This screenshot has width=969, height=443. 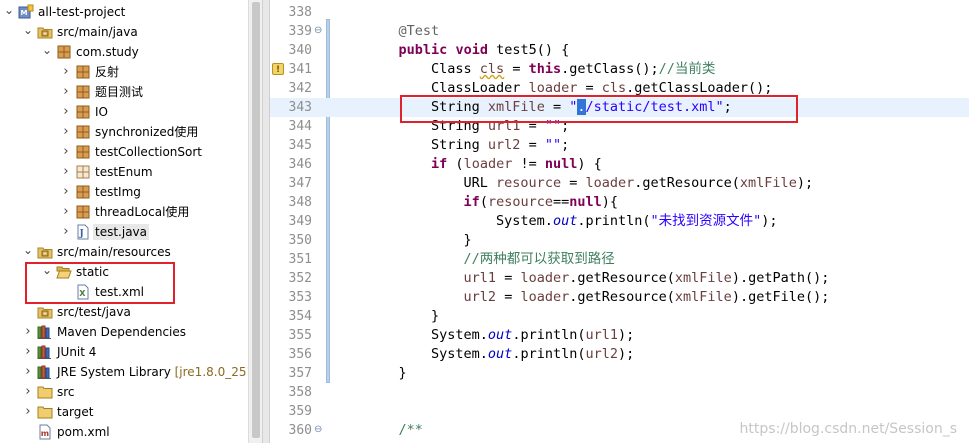 I want to click on code-line: 354 }, so click(x=619, y=316).